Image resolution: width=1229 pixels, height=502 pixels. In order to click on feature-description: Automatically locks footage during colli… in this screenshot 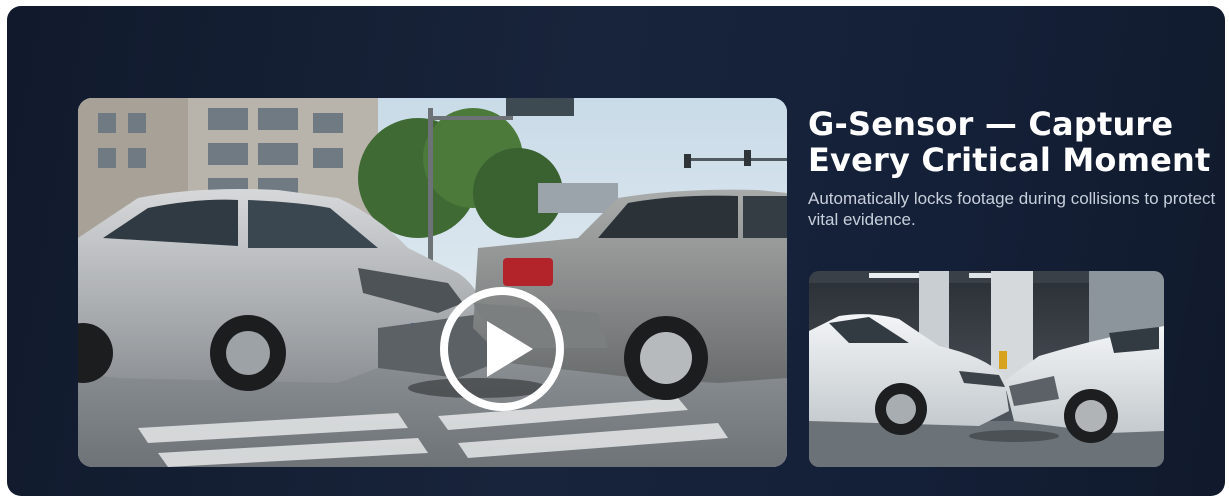, I will do `click(1012, 209)`.